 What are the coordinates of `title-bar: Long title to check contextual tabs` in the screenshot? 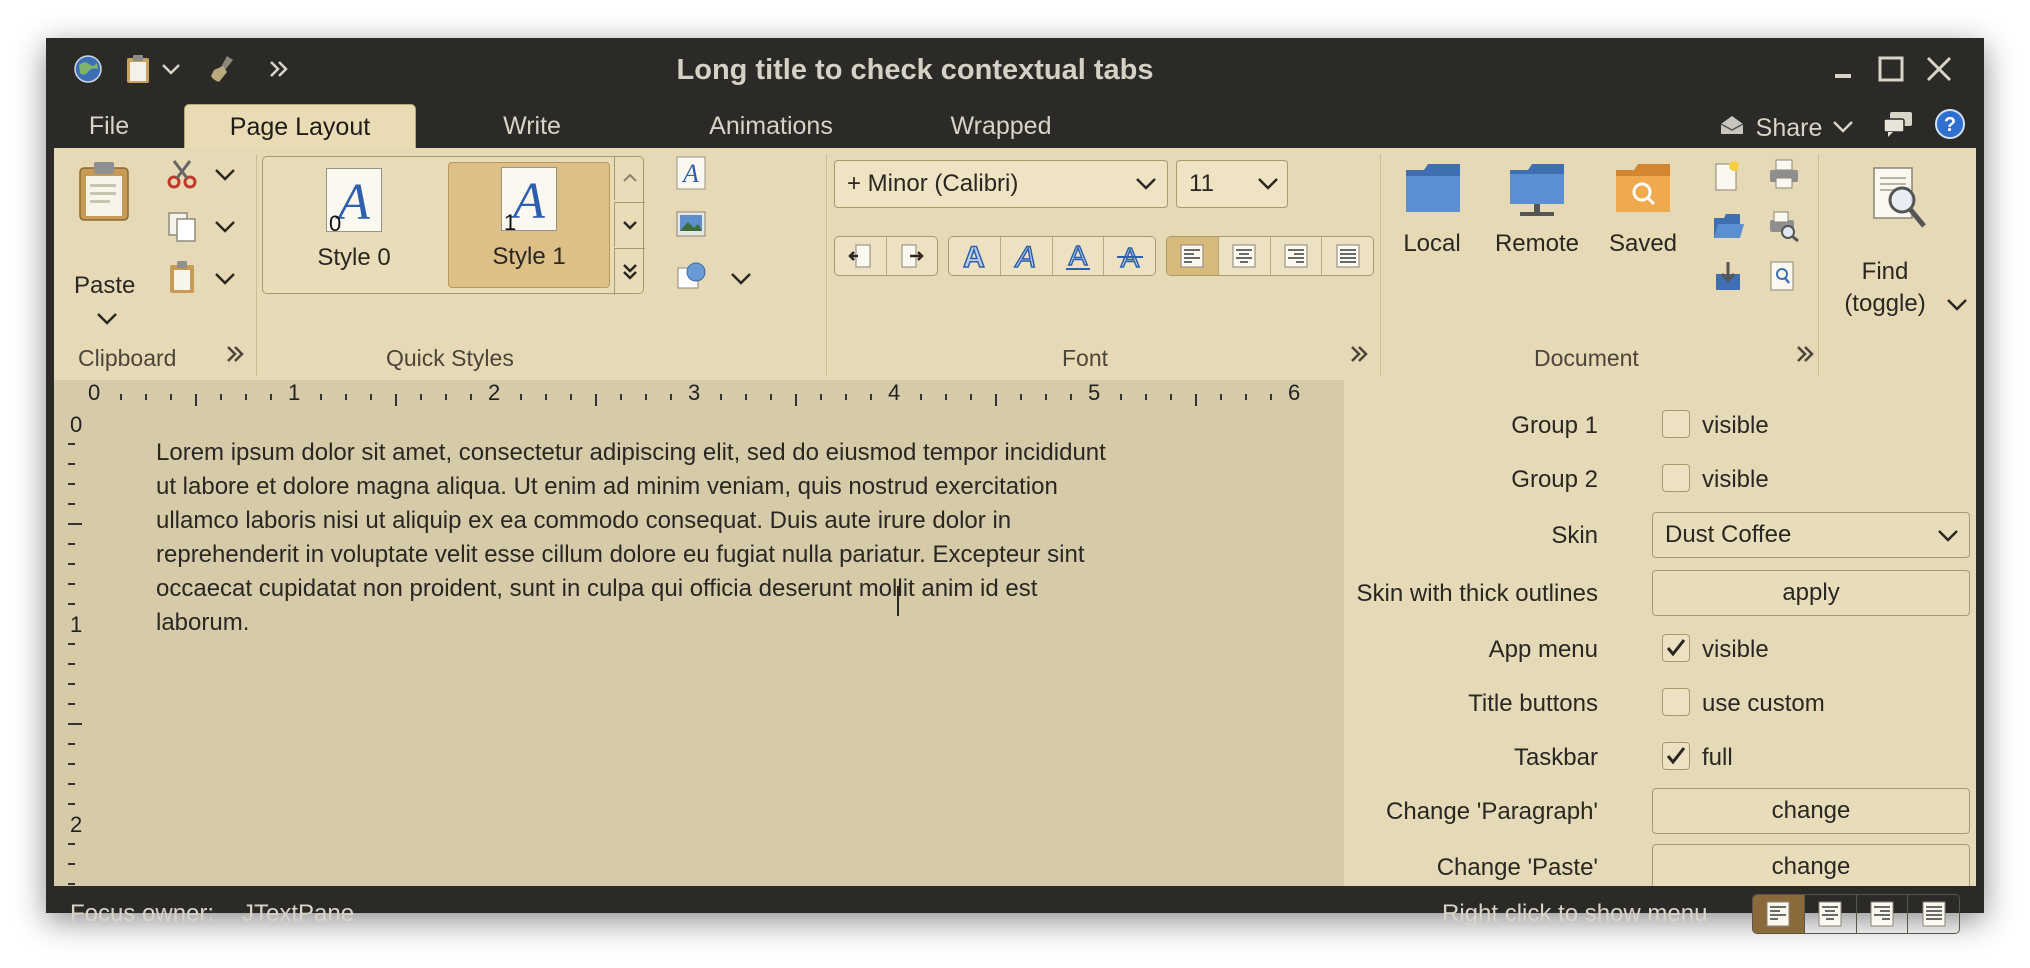 It's located at (1015, 69).